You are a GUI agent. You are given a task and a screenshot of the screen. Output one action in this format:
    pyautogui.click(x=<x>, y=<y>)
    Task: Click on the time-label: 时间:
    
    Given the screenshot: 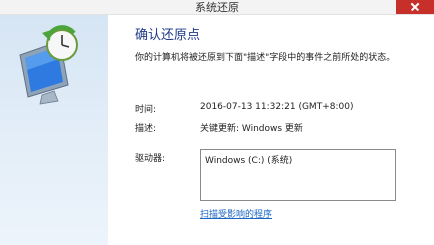 What is the action you would take?
    pyautogui.click(x=146, y=110)
    